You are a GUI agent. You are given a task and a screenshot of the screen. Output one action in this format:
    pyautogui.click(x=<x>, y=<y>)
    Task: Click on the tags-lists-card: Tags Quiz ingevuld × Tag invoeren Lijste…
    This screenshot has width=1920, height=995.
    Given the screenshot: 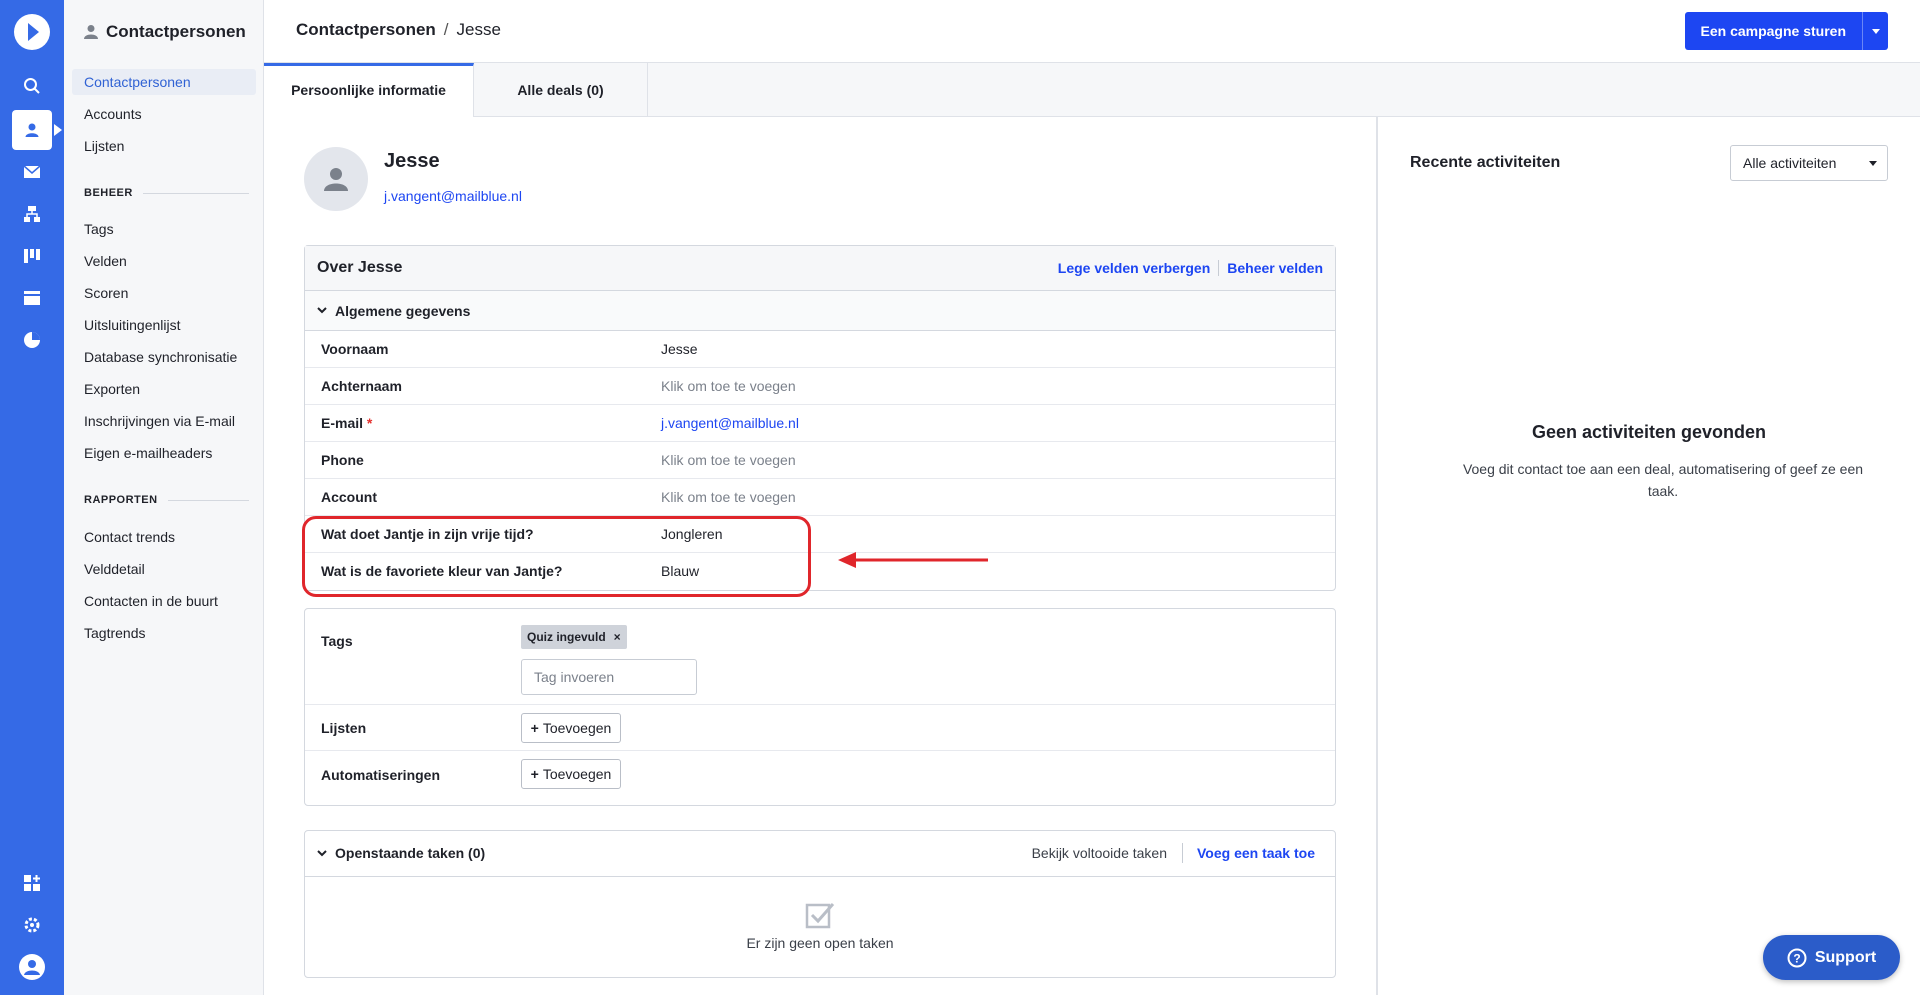 What is the action you would take?
    pyautogui.click(x=820, y=707)
    